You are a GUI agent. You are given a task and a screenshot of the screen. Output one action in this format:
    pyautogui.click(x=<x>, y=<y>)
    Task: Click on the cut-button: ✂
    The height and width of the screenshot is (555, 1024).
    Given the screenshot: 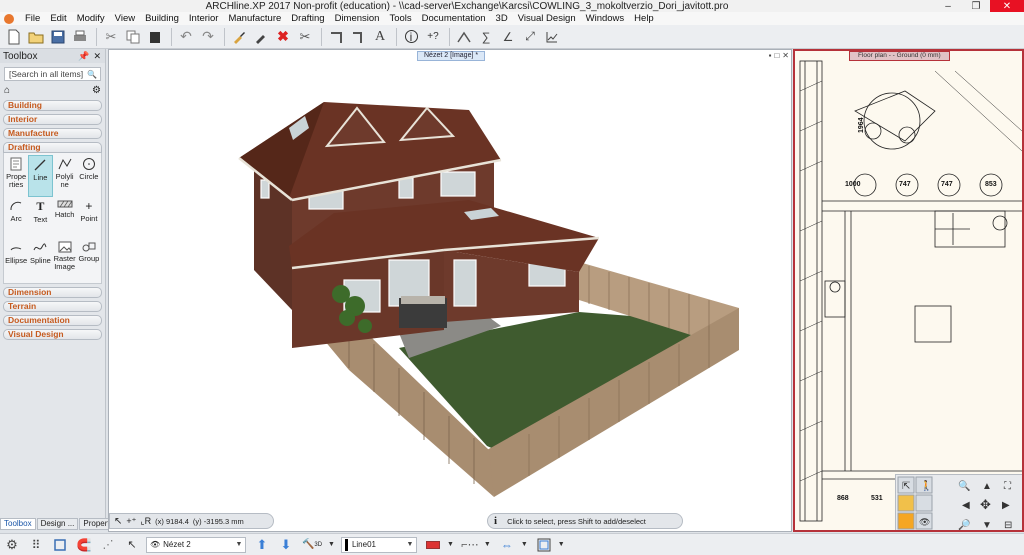 What is the action you would take?
    pyautogui.click(x=111, y=37)
    